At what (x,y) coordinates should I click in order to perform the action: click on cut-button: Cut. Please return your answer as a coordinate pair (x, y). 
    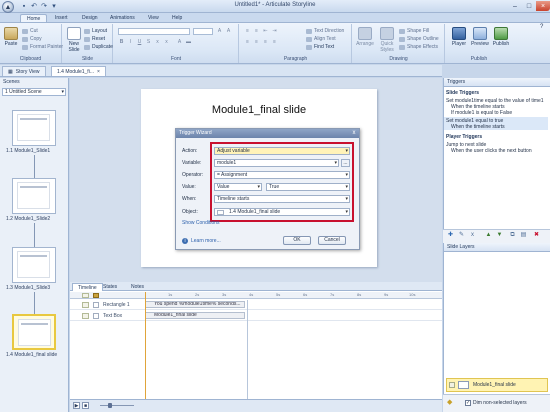
    Looking at the image, I should click on (30, 31).